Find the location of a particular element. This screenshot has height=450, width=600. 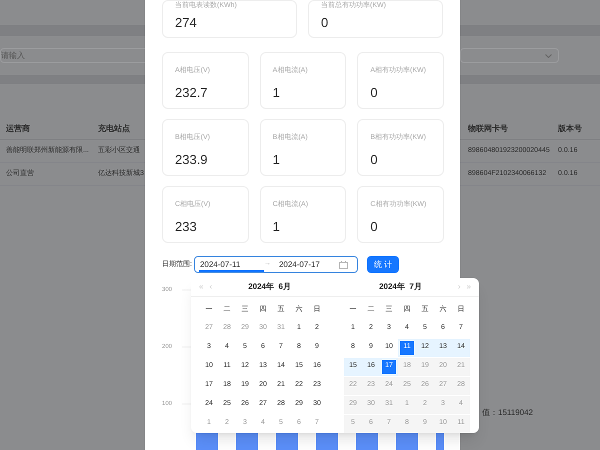

end-date: 2024-07-17 is located at coordinates (299, 264).